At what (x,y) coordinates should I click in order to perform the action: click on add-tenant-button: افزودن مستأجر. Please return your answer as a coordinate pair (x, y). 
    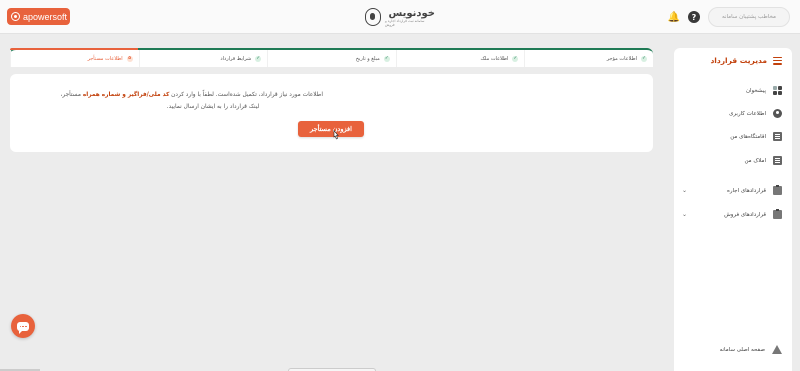
    Looking at the image, I should click on (331, 129).